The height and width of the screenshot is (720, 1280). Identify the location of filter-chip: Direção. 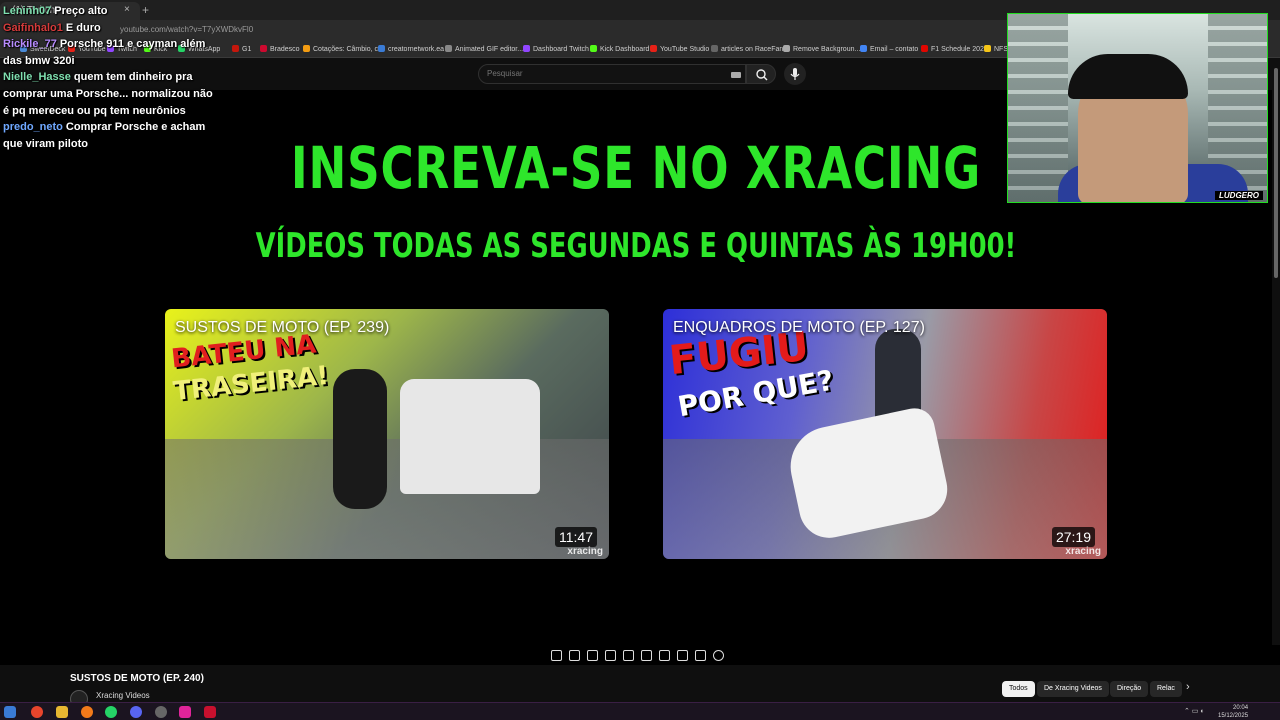
(1129, 689).